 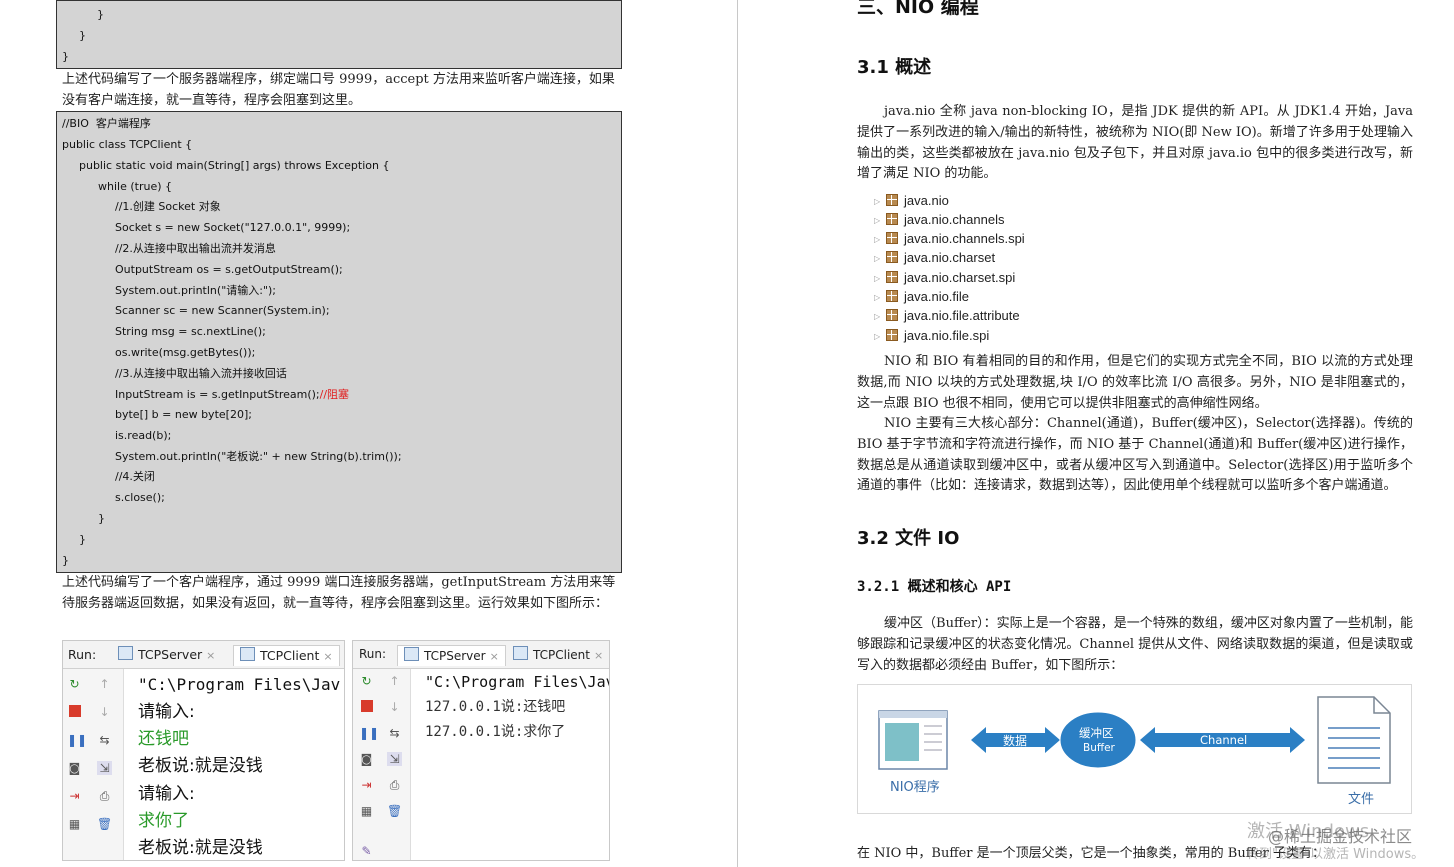 I want to click on package-item: ▷ java.nio.charset, so click(x=934, y=257).